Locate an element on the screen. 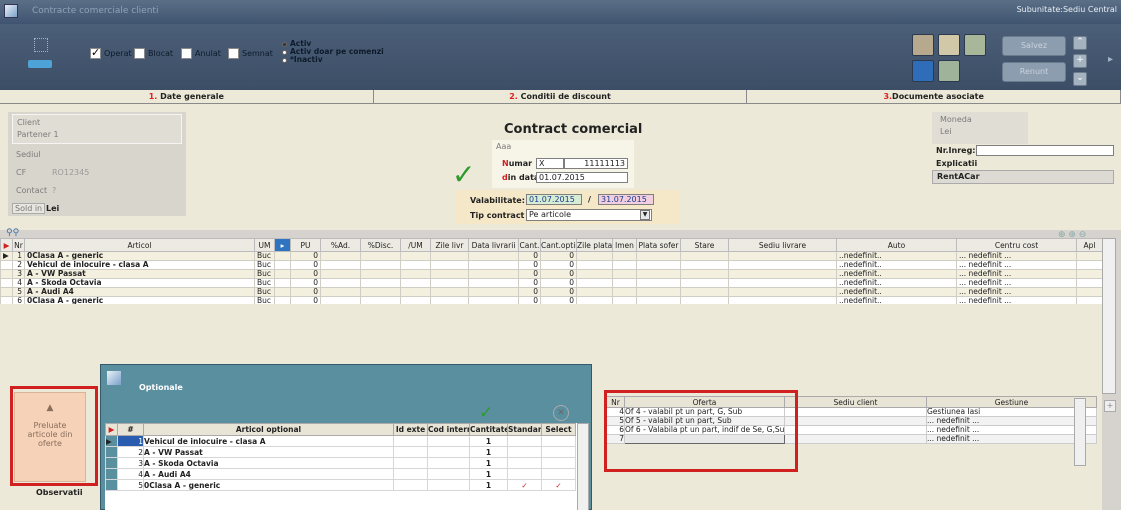 This screenshot has width=1121, height=510. optionale-scrollbar is located at coordinates (583, 466).